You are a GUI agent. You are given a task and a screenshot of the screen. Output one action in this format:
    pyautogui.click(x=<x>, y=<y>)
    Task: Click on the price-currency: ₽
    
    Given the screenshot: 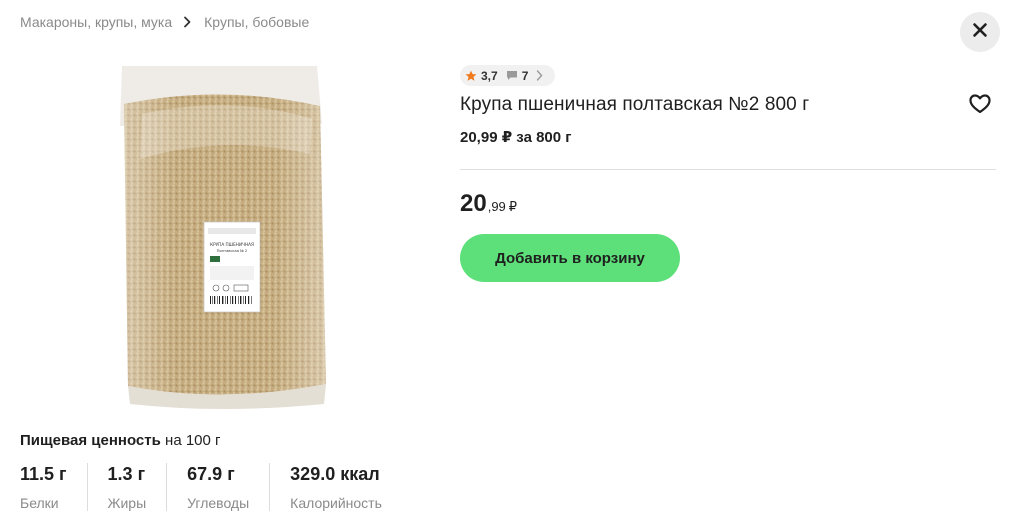 What is the action you would take?
    pyautogui.click(x=513, y=206)
    